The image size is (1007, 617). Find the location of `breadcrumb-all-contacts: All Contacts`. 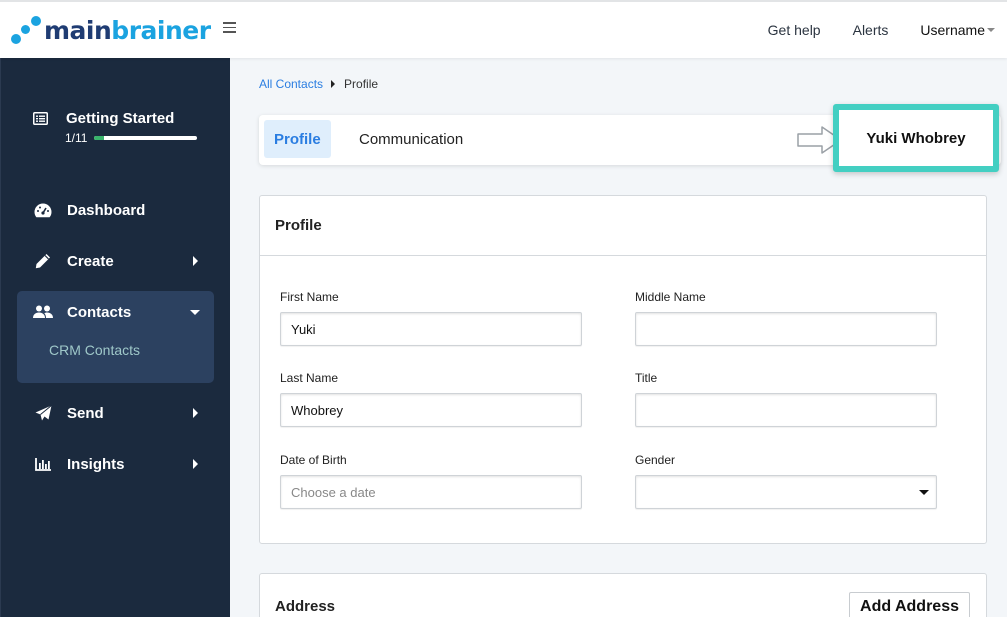

breadcrumb-all-contacts: All Contacts is located at coordinates (291, 84).